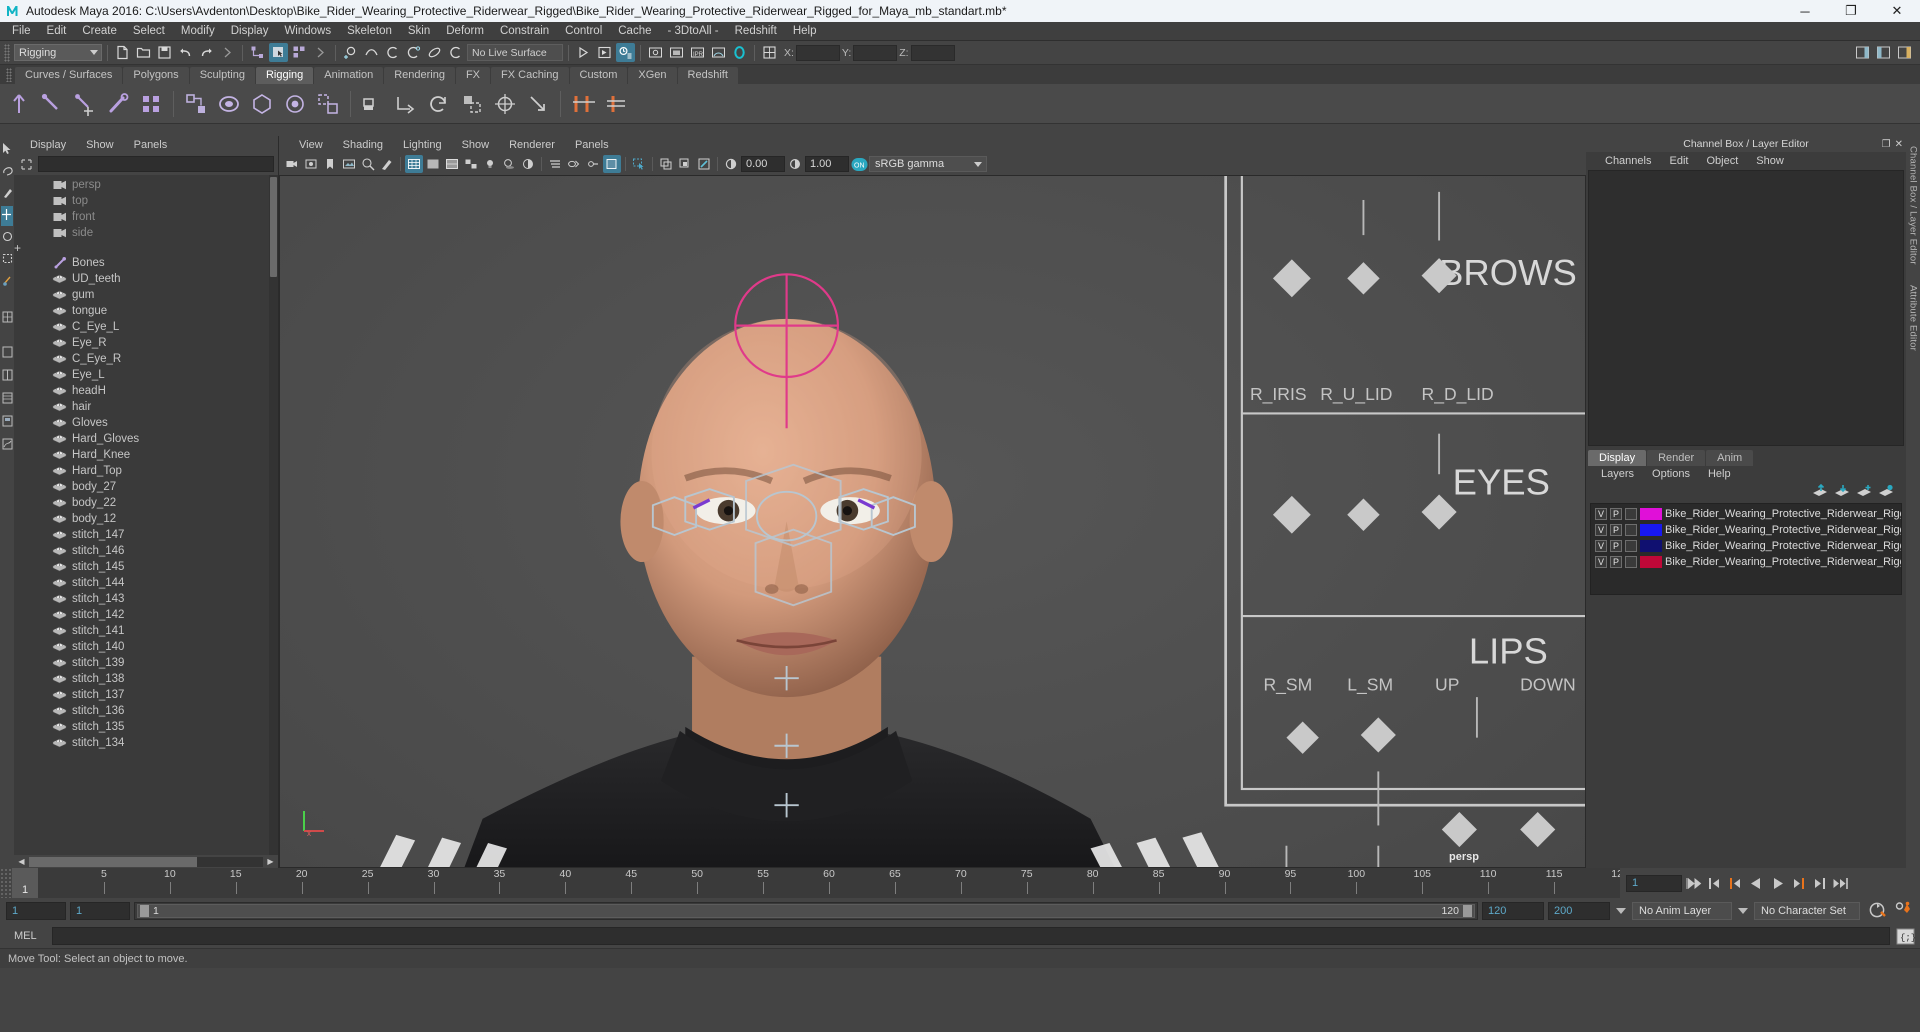 The width and height of the screenshot is (1920, 1032). What do you see at coordinates (452, 164) in the screenshot?
I see `shade-wireframe-icon` at bounding box center [452, 164].